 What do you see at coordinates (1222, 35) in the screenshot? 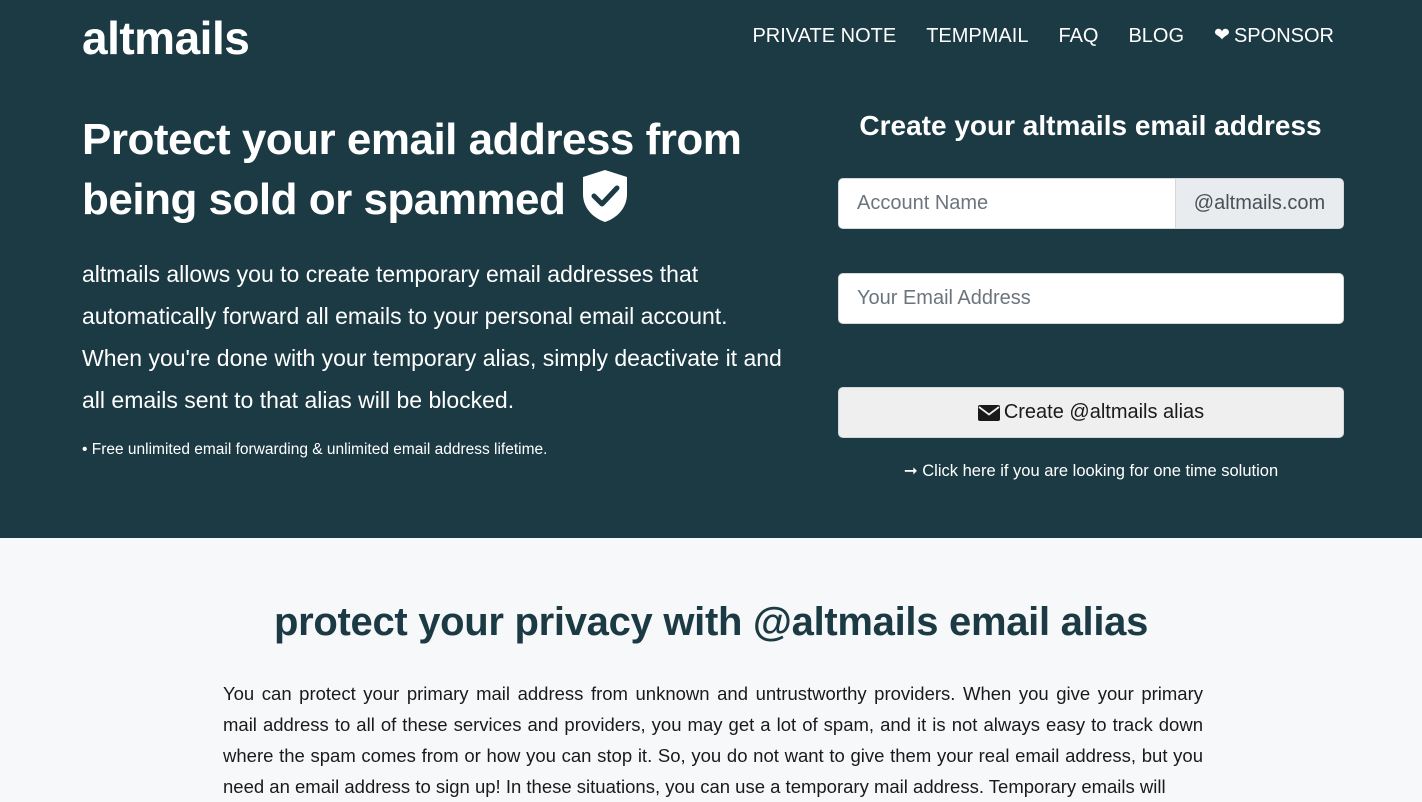
I see `heart-icon: ❤` at bounding box center [1222, 35].